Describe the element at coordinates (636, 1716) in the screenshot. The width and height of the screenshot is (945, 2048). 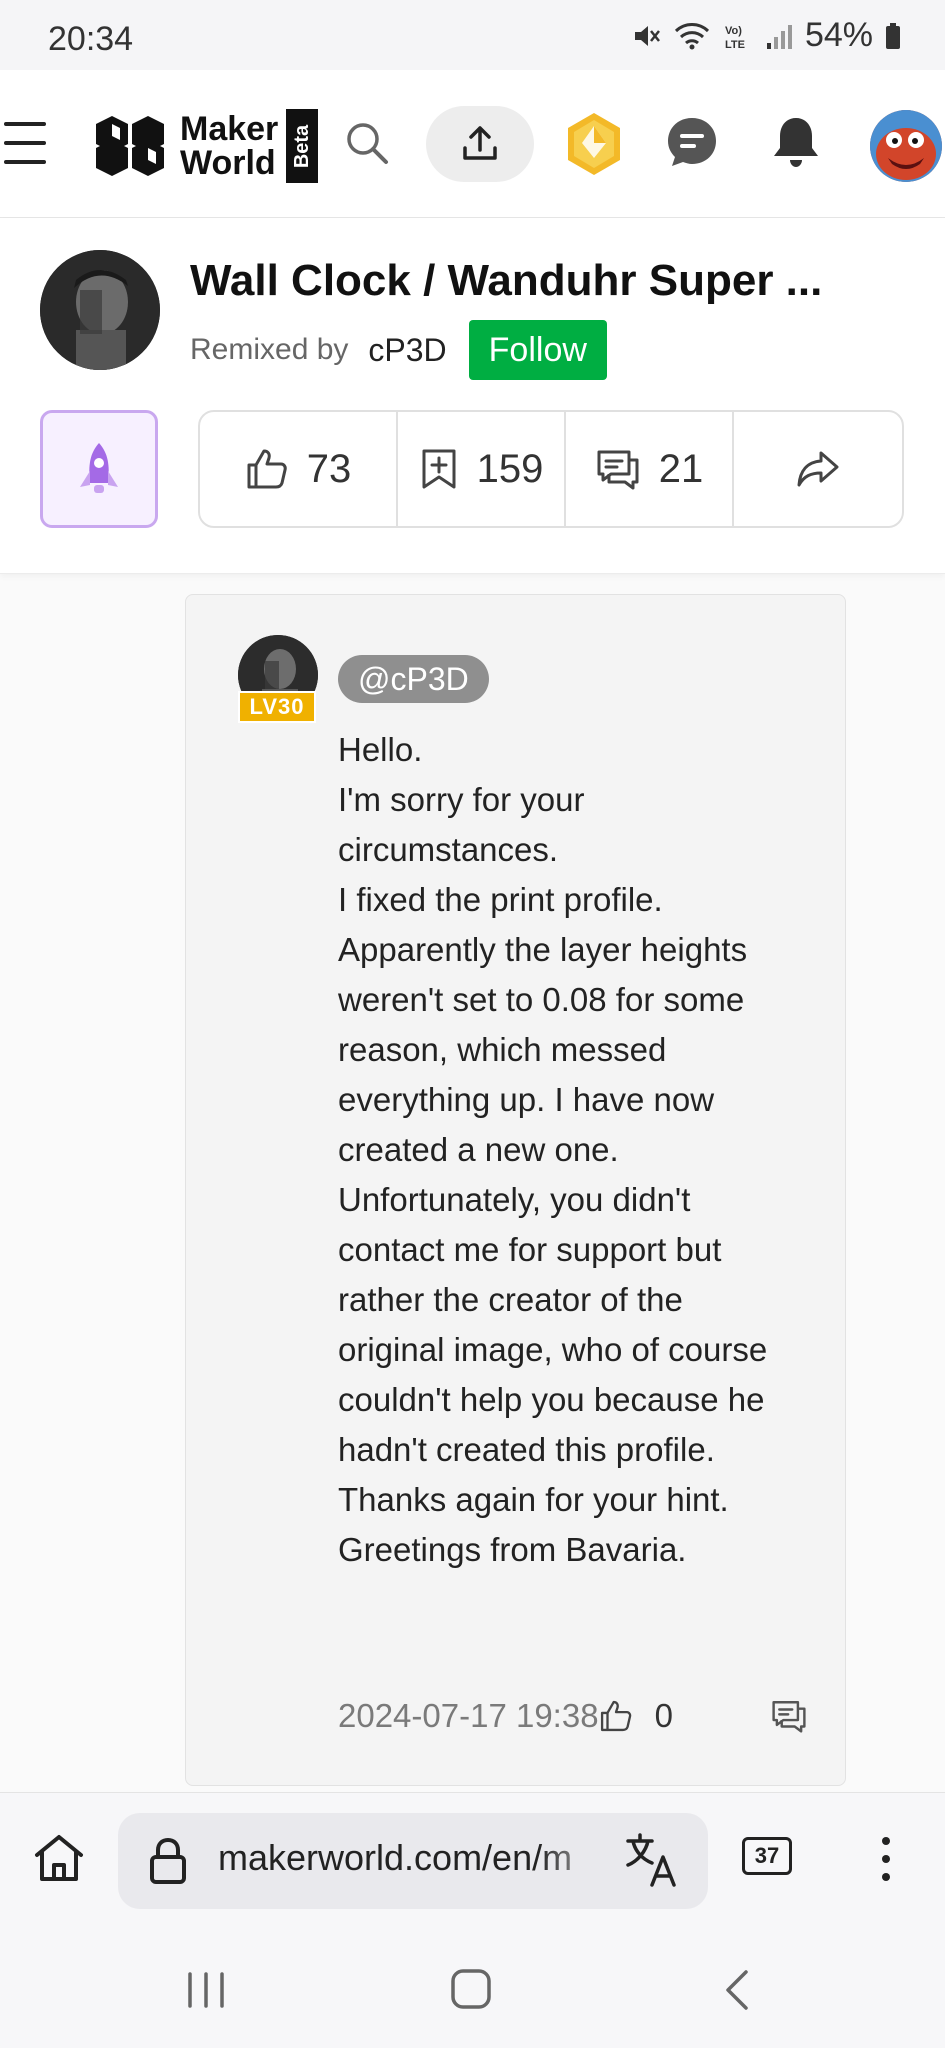
I see `comment-like-button: 0` at that location.